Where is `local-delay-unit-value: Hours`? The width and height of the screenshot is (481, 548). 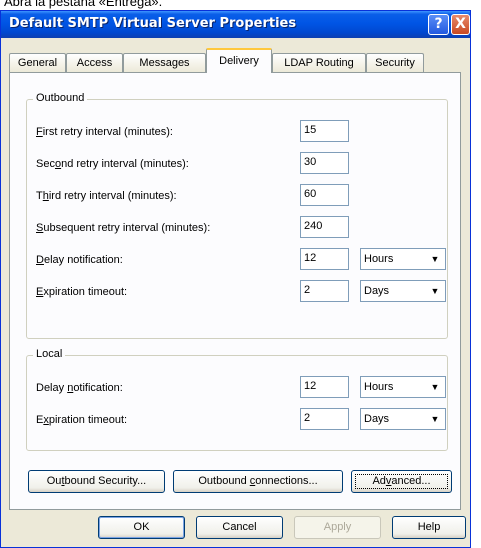
local-delay-unit-value: Hours is located at coordinates (379, 387).